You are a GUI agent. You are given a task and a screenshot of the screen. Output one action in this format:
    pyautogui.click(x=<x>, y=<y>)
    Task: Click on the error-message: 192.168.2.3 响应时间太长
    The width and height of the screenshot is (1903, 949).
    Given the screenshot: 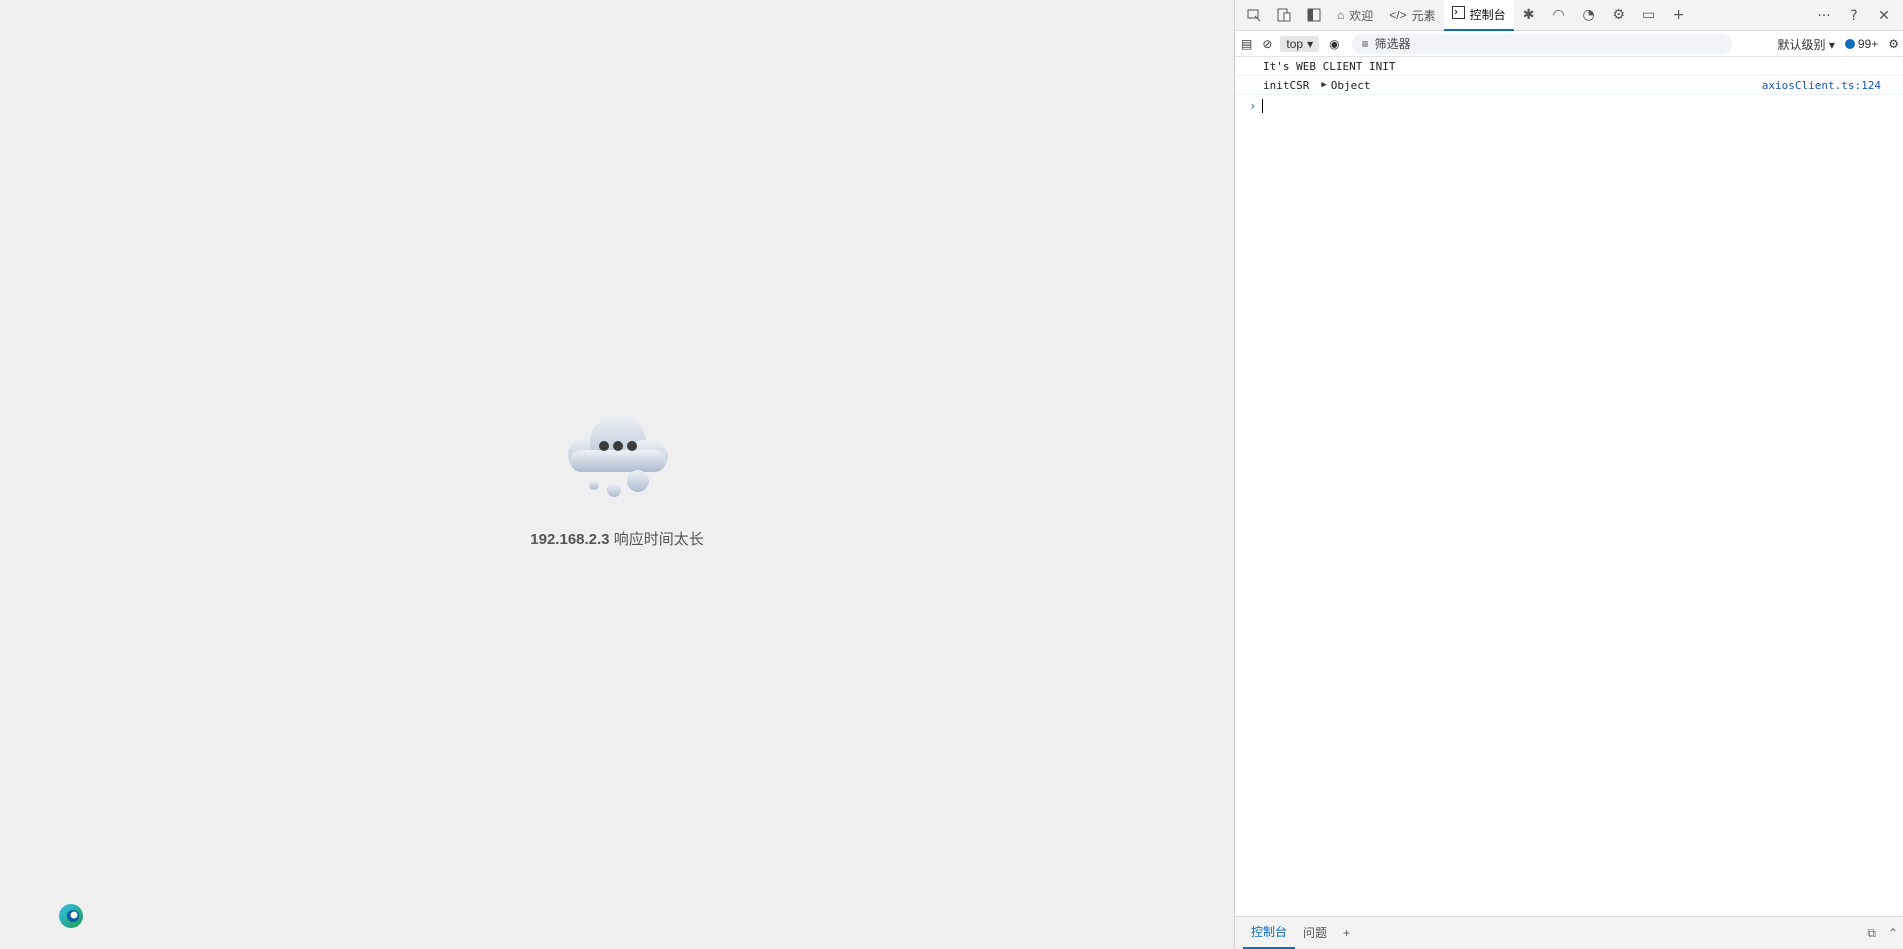 What is the action you would take?
    pyautogui.click(x=617, y=538)
    